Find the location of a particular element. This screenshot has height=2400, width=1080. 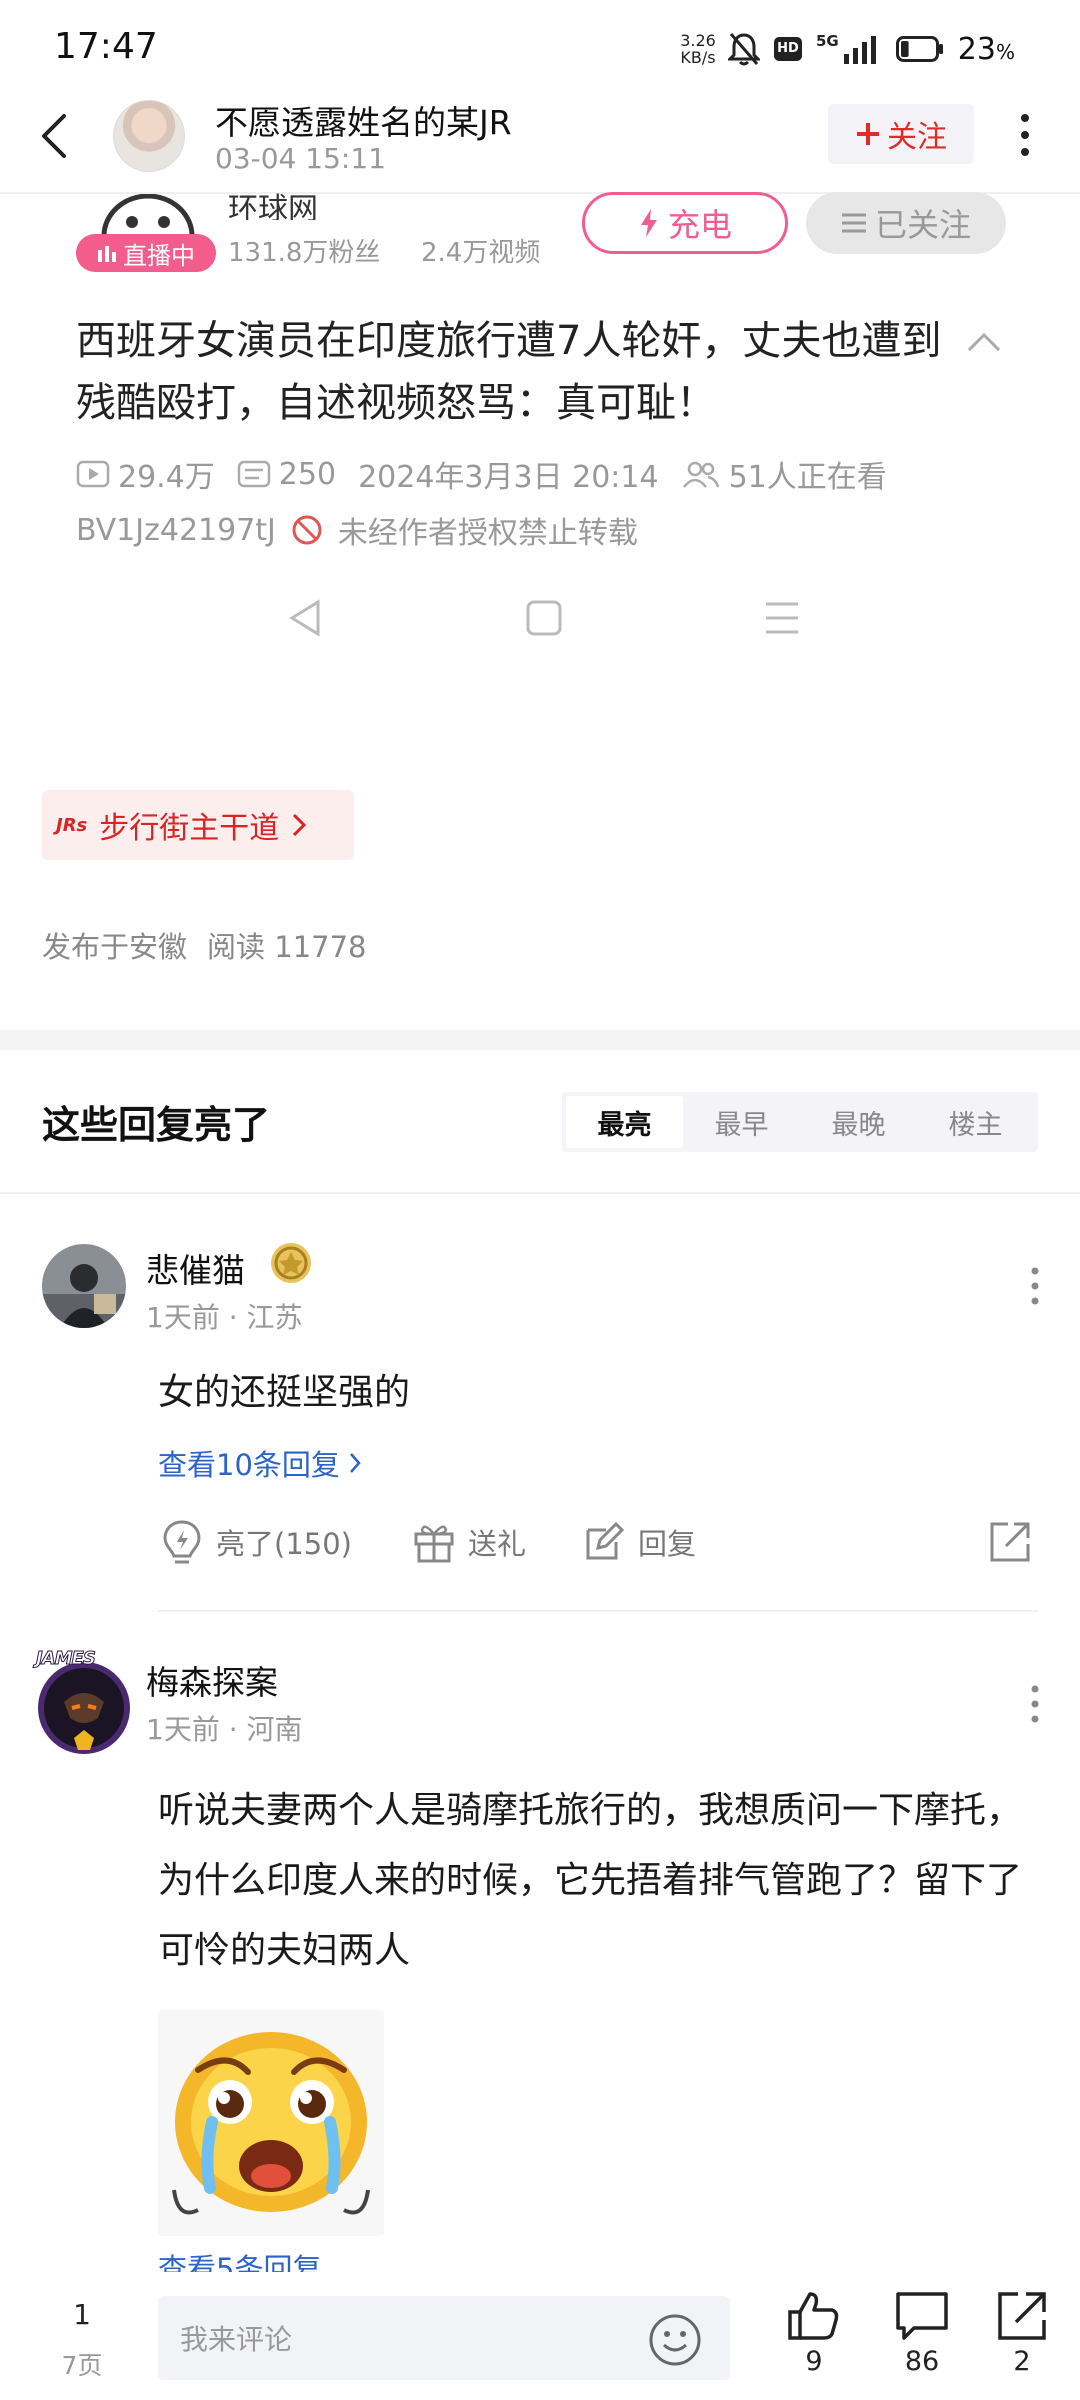

video-meta-secondary: BV1Jz42197tJ 未经作者授权禁止转载 is located at coordinates (357, 530).